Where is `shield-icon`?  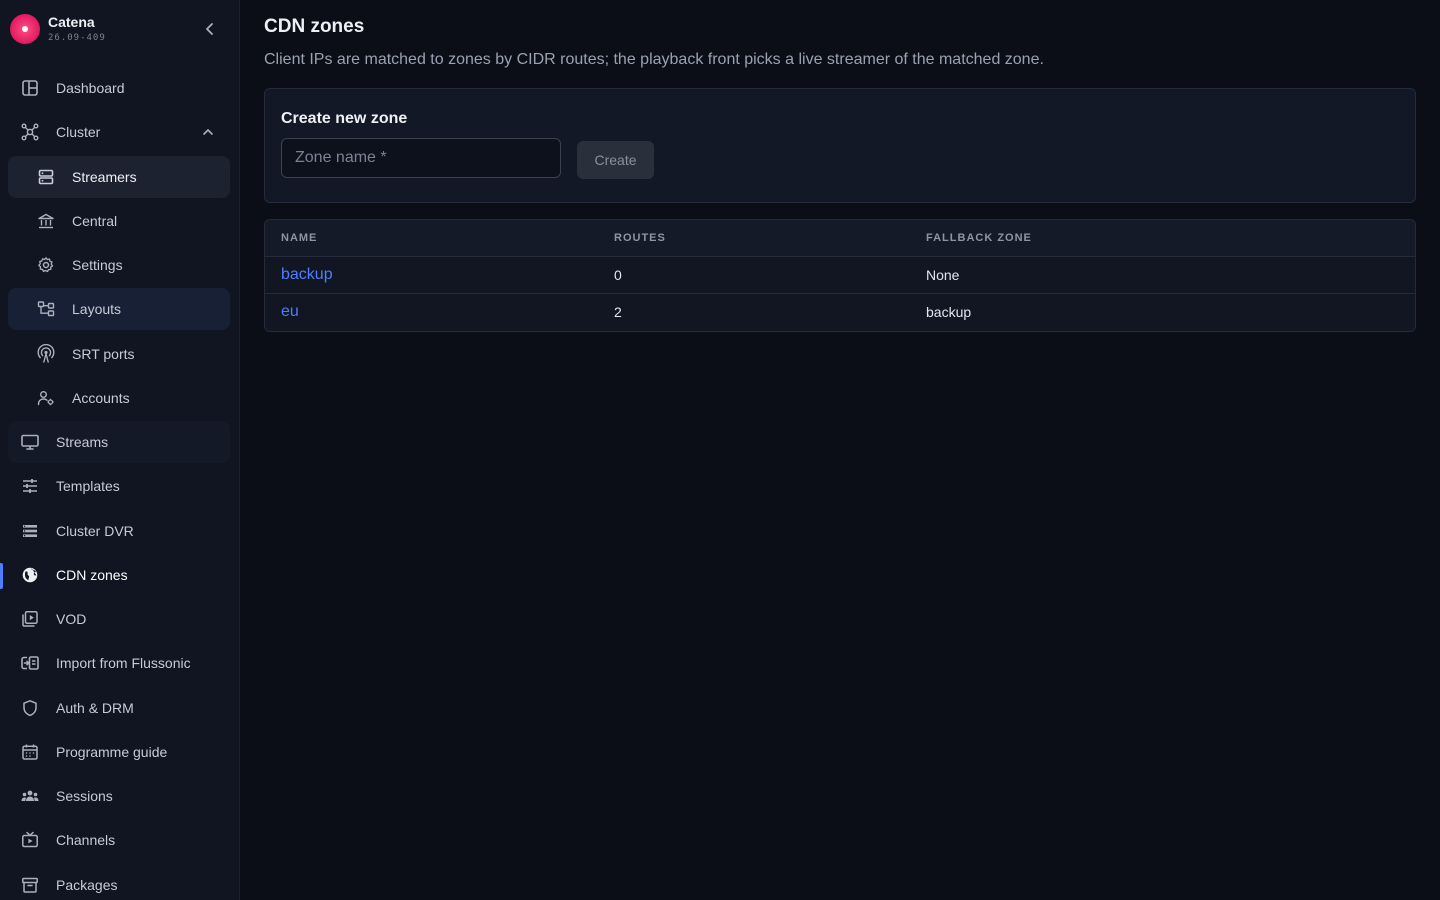
shield-icon is located at coordinates (30, 708).